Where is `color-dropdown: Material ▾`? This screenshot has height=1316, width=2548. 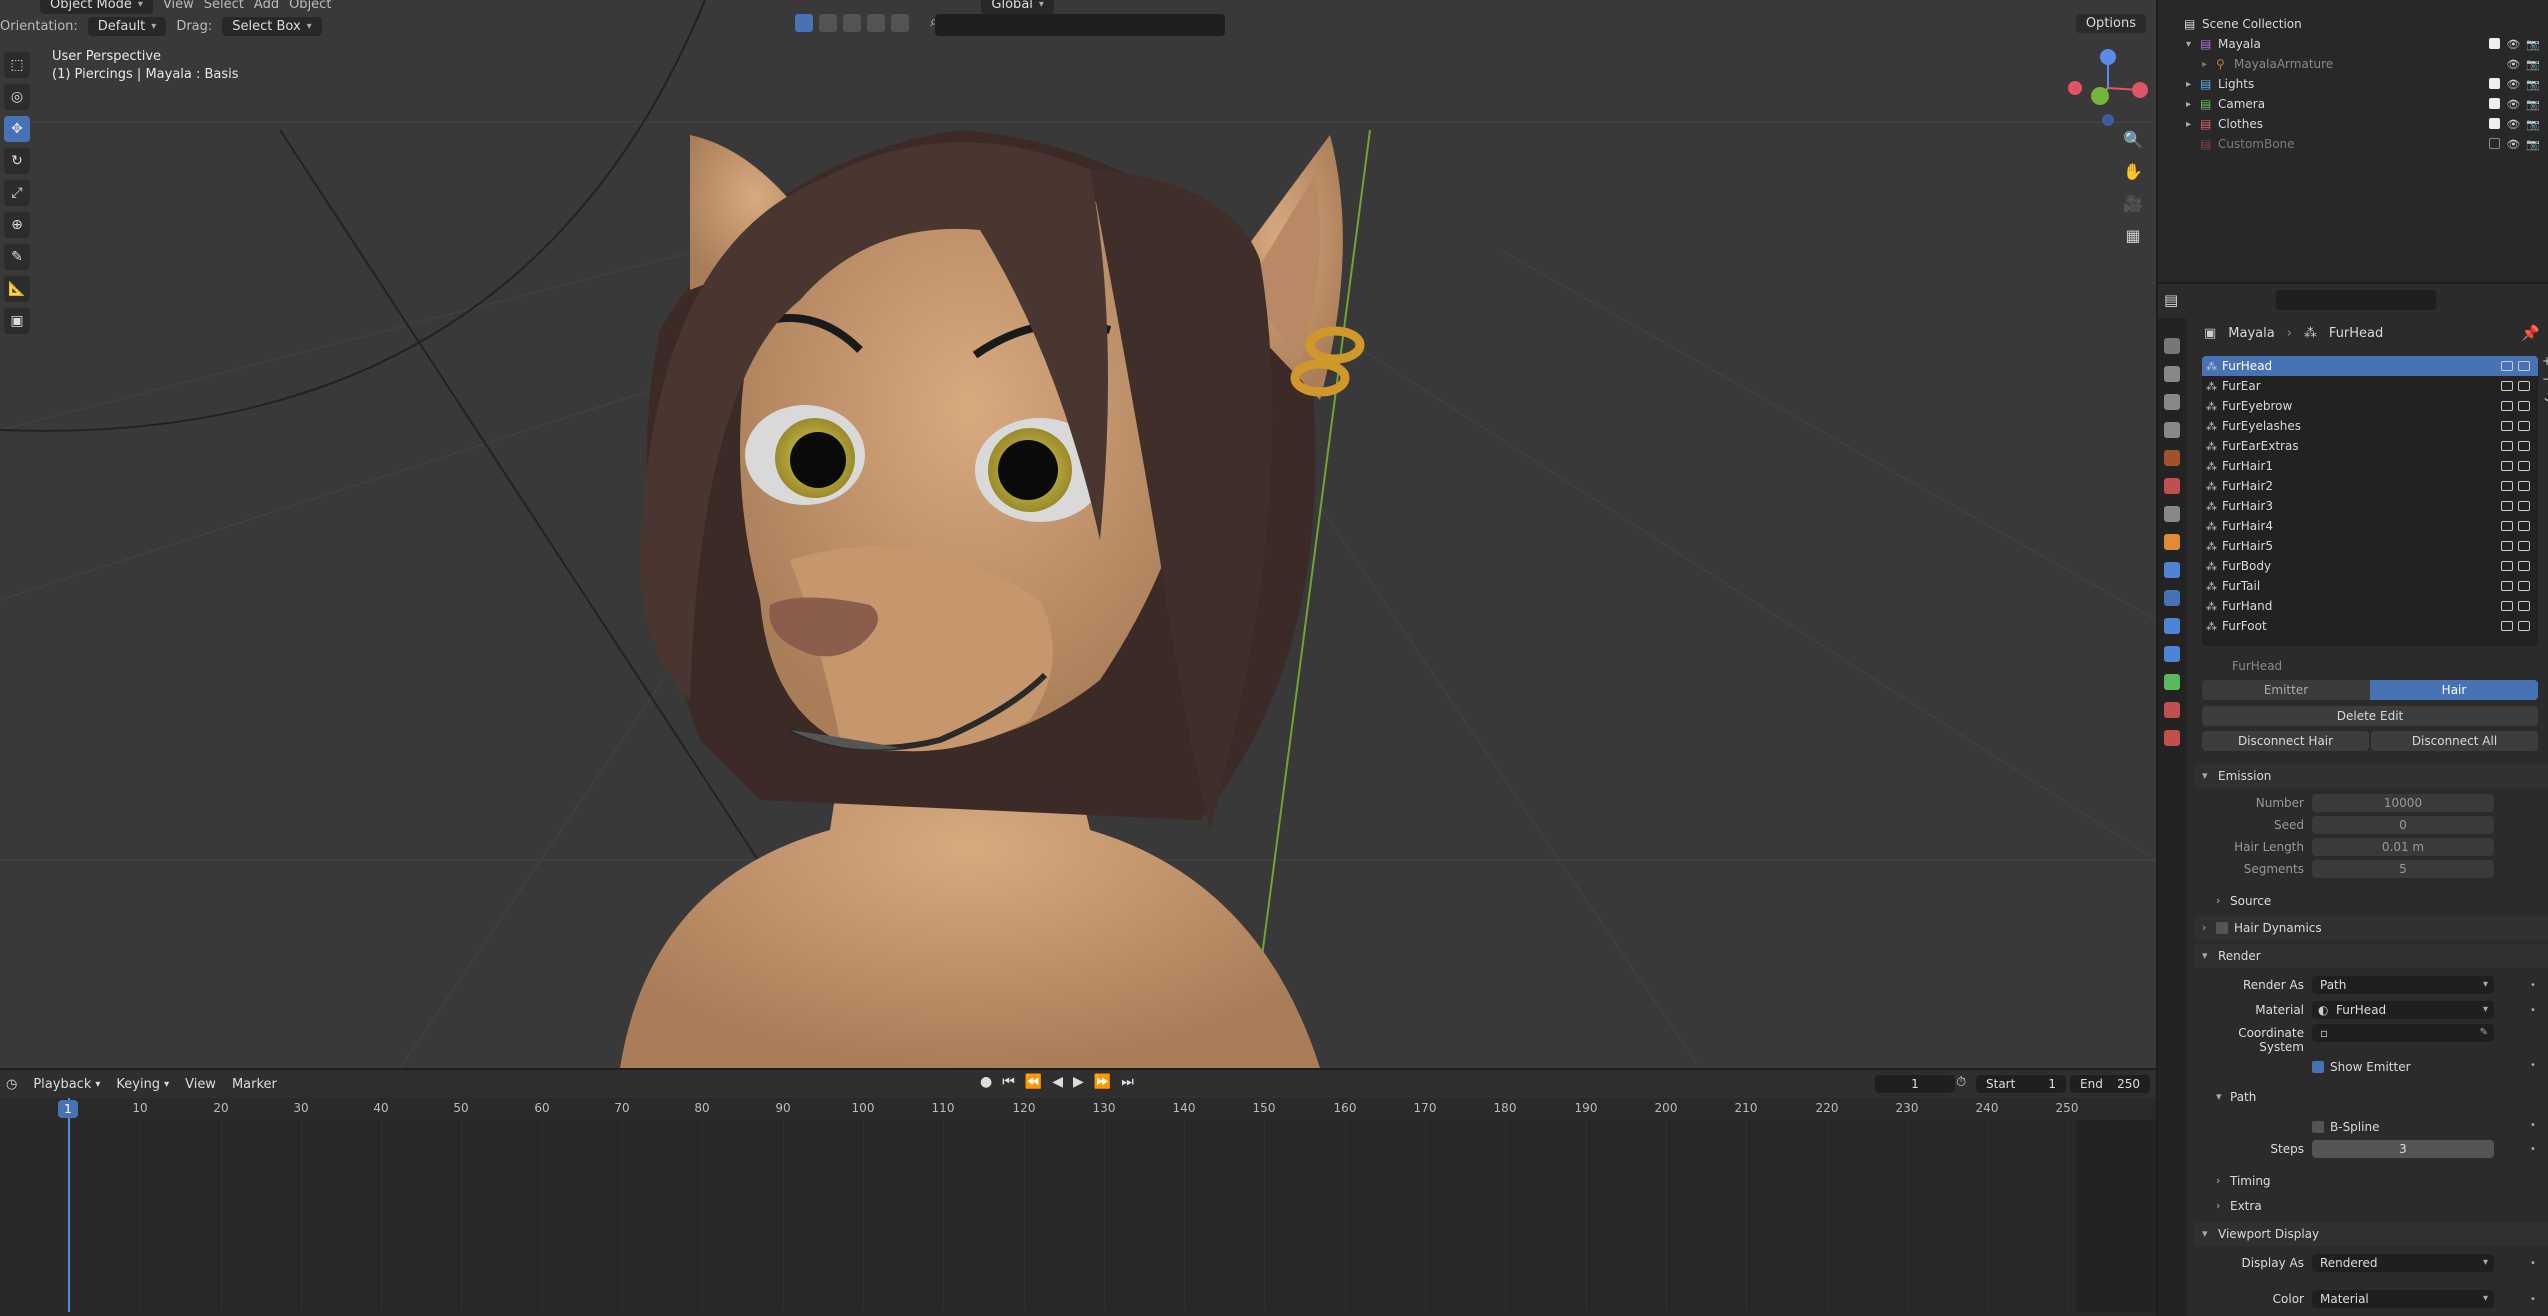
color-dropdown: Material ▾ is located at coordinates (2403, 1299).